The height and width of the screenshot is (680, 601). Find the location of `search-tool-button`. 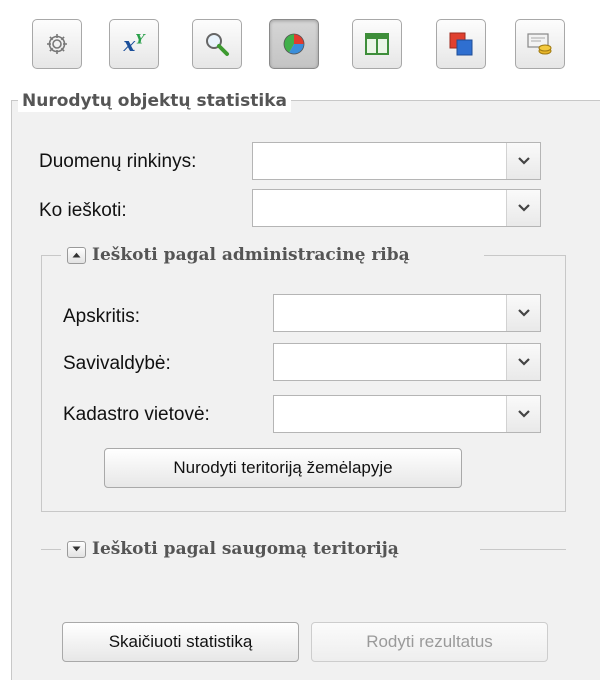

search-tool-button is located at coordinates (217, 44).